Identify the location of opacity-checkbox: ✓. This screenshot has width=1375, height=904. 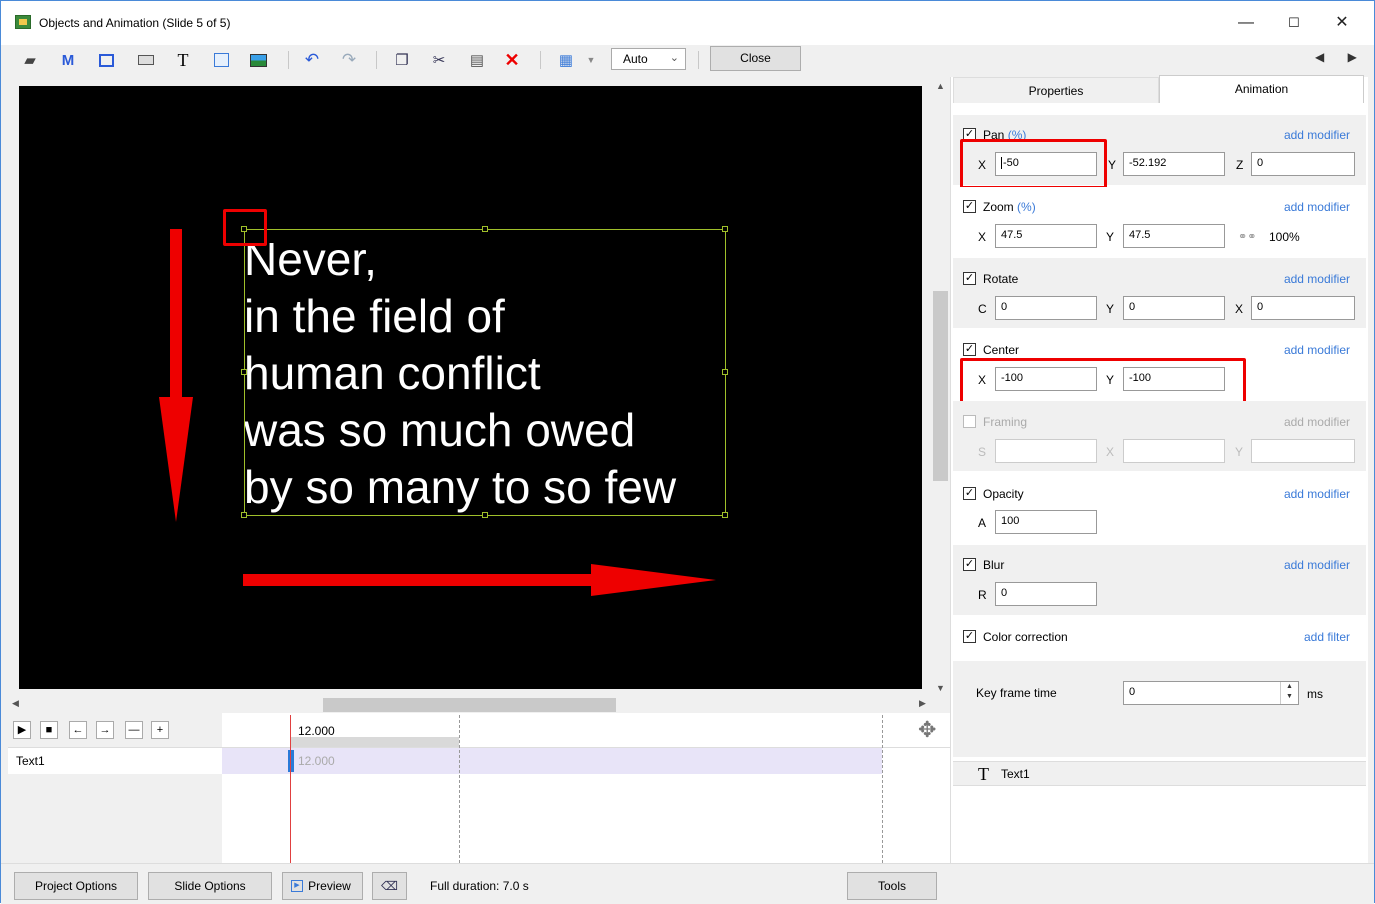
(969, 493).